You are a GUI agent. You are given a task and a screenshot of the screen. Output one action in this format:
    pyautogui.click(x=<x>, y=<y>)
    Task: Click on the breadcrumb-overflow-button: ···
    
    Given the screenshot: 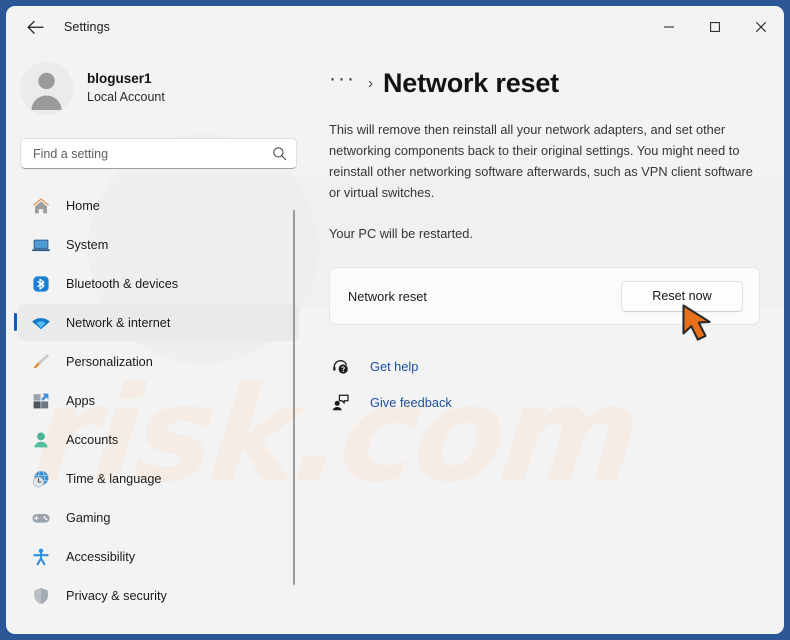 What is the action you would take?
    pyautogui.click(x=342, y=80)
    